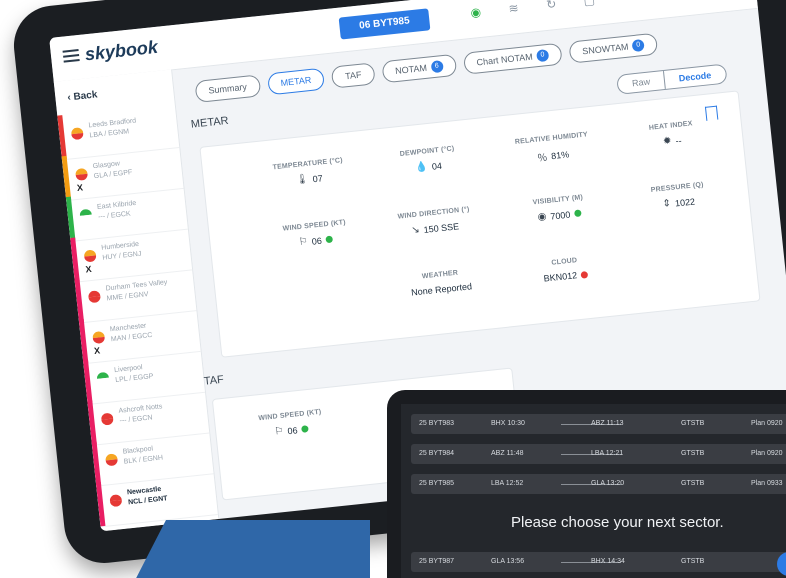 The image size is (786, 578). What do you see at coordinates (441, 227) in the screenshot?
I see `field-value: 150 SSE` at bounding box center [441, 227].